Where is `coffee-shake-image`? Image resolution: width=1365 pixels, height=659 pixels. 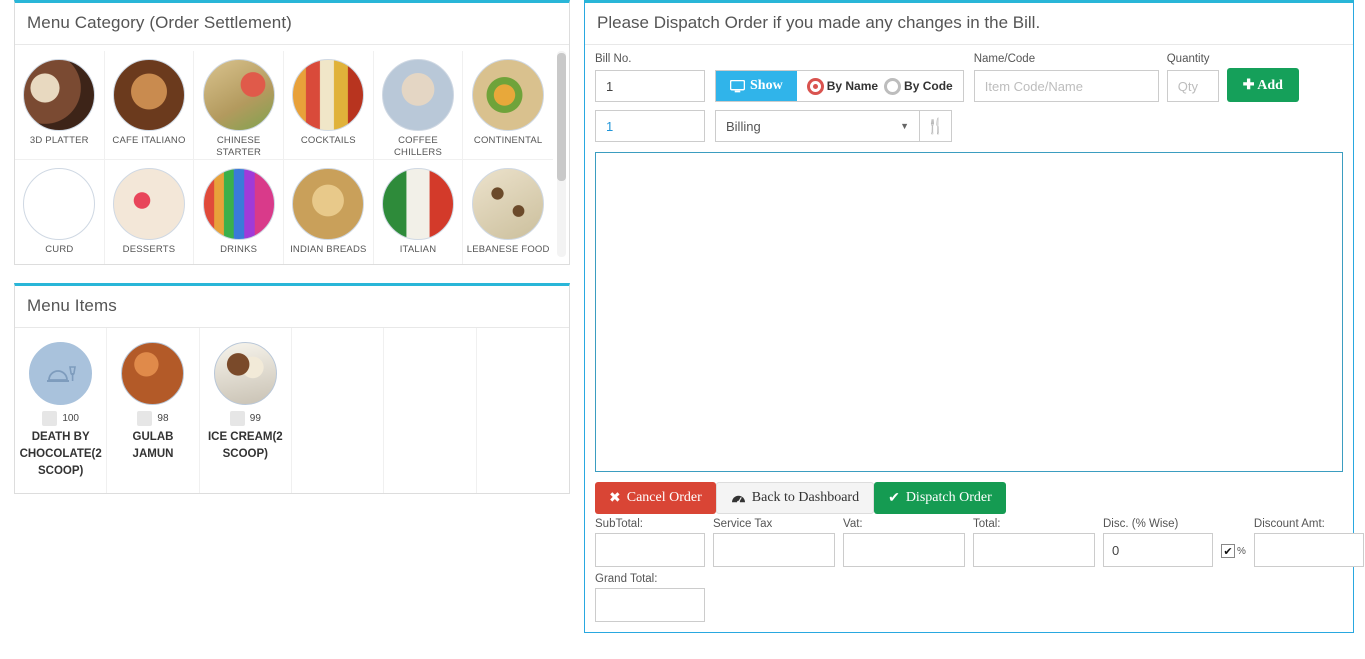 coffee-shake-image is located at coordinates (417, 95).